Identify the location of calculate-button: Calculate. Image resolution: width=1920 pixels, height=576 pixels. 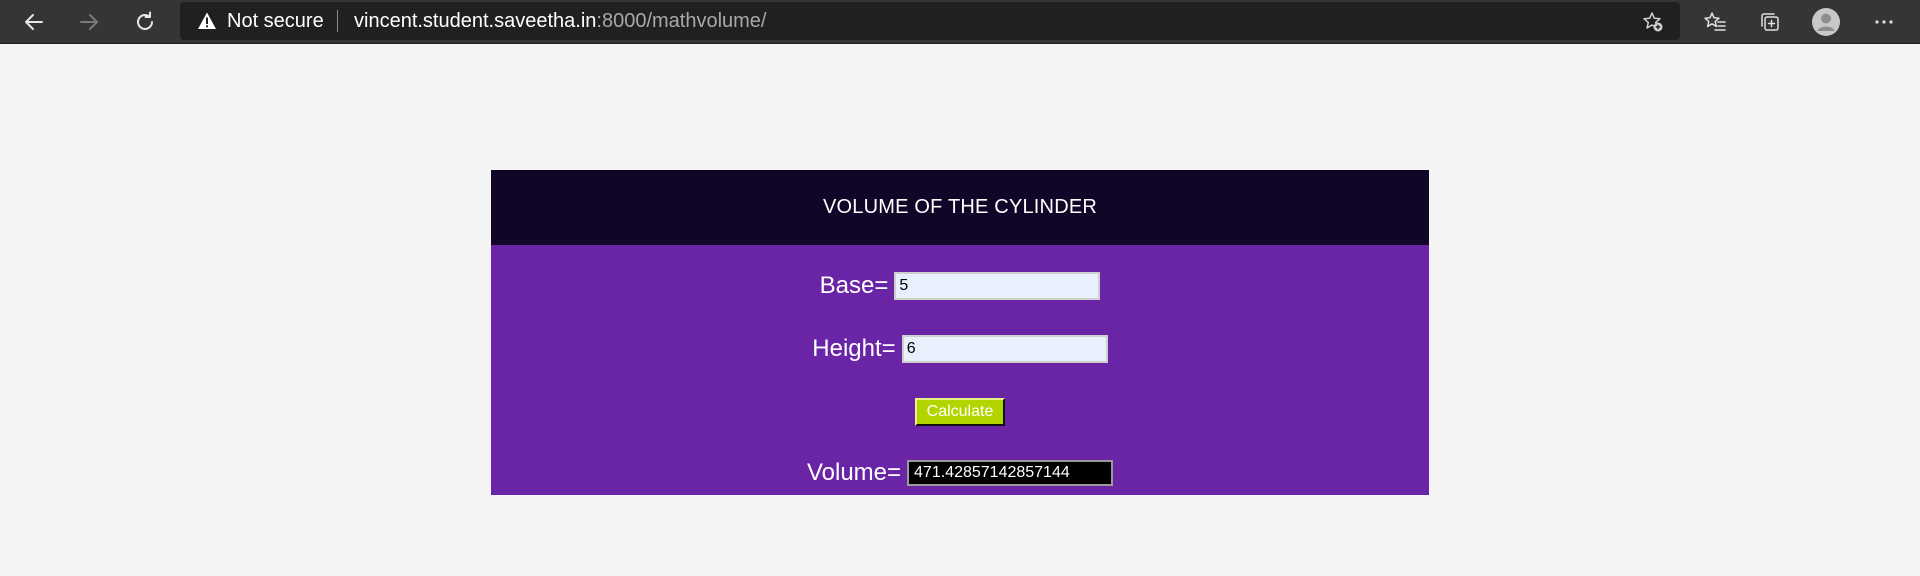
(960, 412).